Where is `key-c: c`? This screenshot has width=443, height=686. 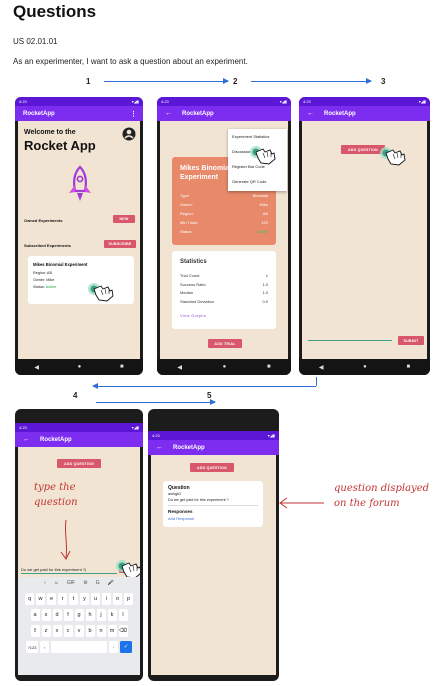 key-c: c is located at coordinates (68, 631).